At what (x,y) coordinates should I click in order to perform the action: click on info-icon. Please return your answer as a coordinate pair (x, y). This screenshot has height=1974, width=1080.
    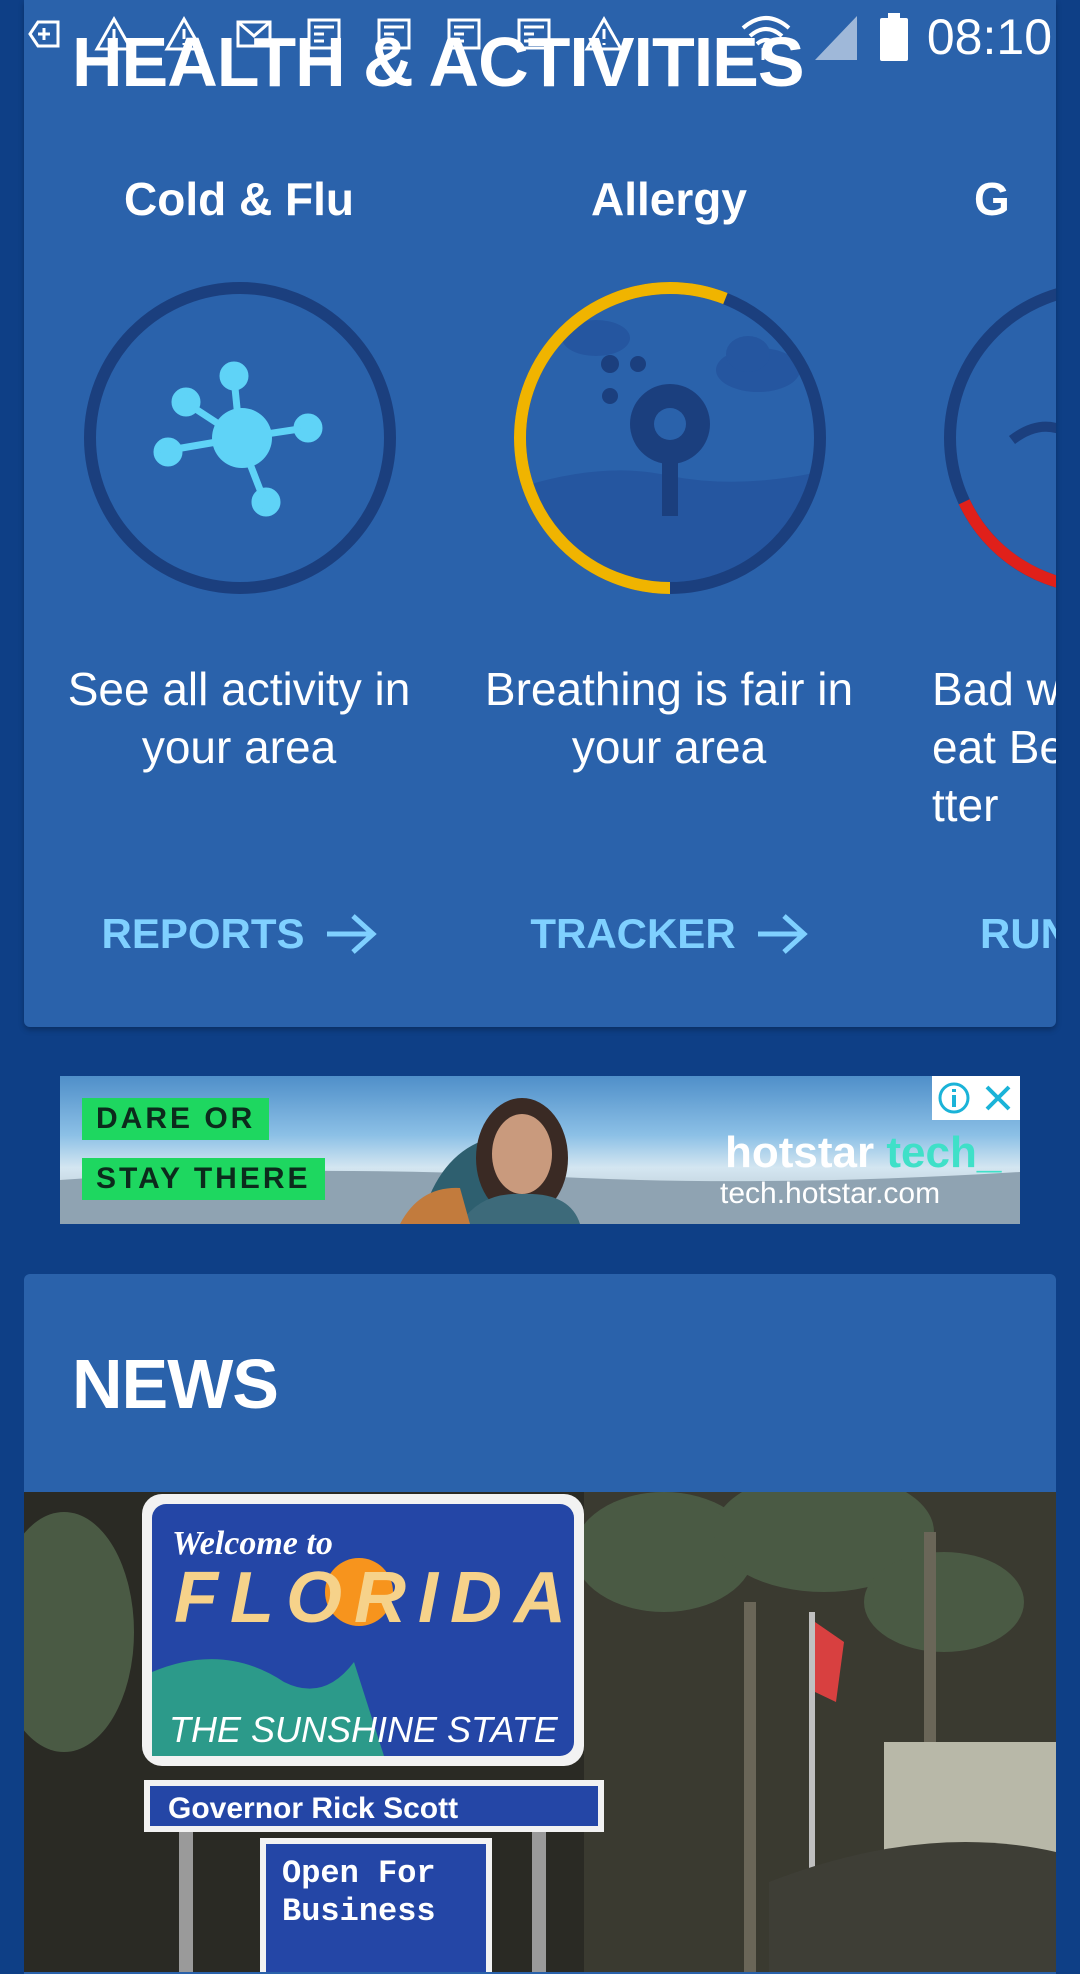
    Looking at the image, I should click on (954, 1098).